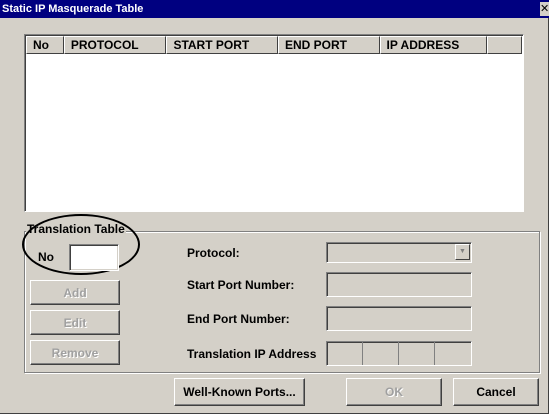  I want to click on ok-button: OK, so click(394, 392).